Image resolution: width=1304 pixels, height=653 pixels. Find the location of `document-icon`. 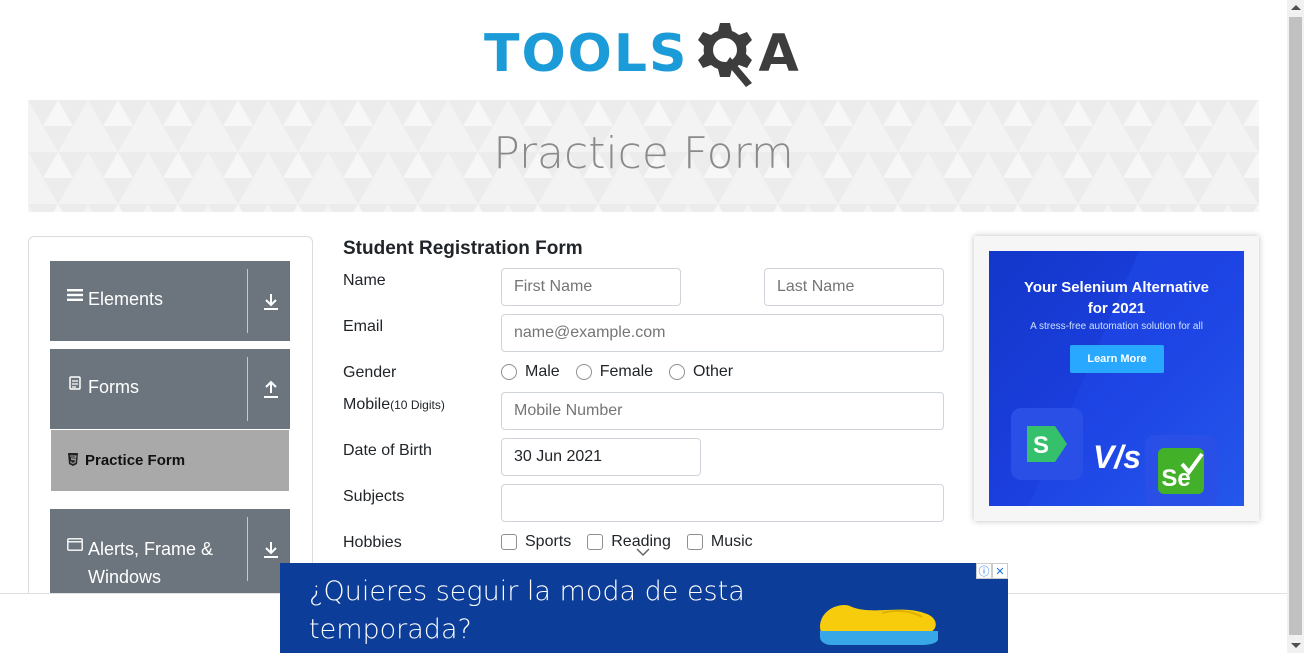

document-icon is located at coordinates (75, 383).